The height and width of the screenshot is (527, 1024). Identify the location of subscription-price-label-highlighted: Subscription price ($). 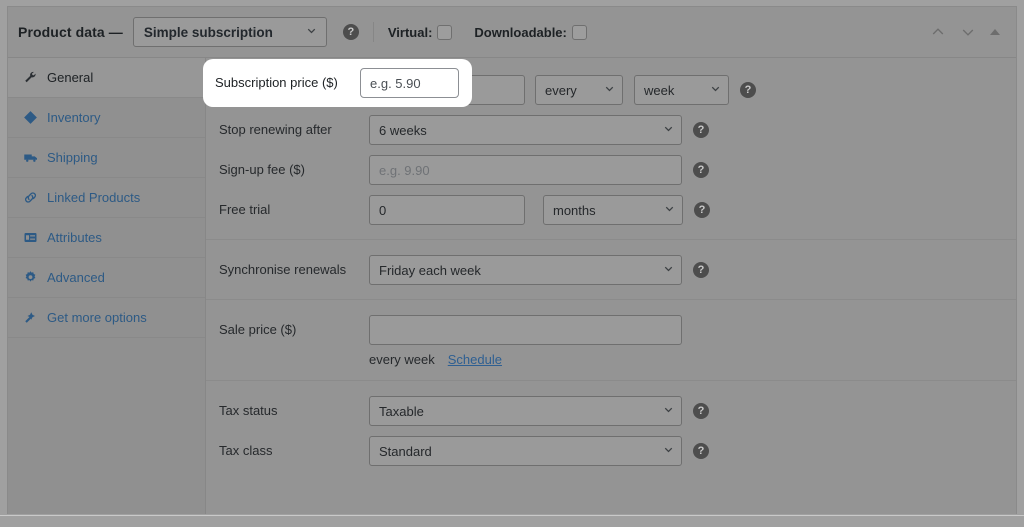
(276, 82).